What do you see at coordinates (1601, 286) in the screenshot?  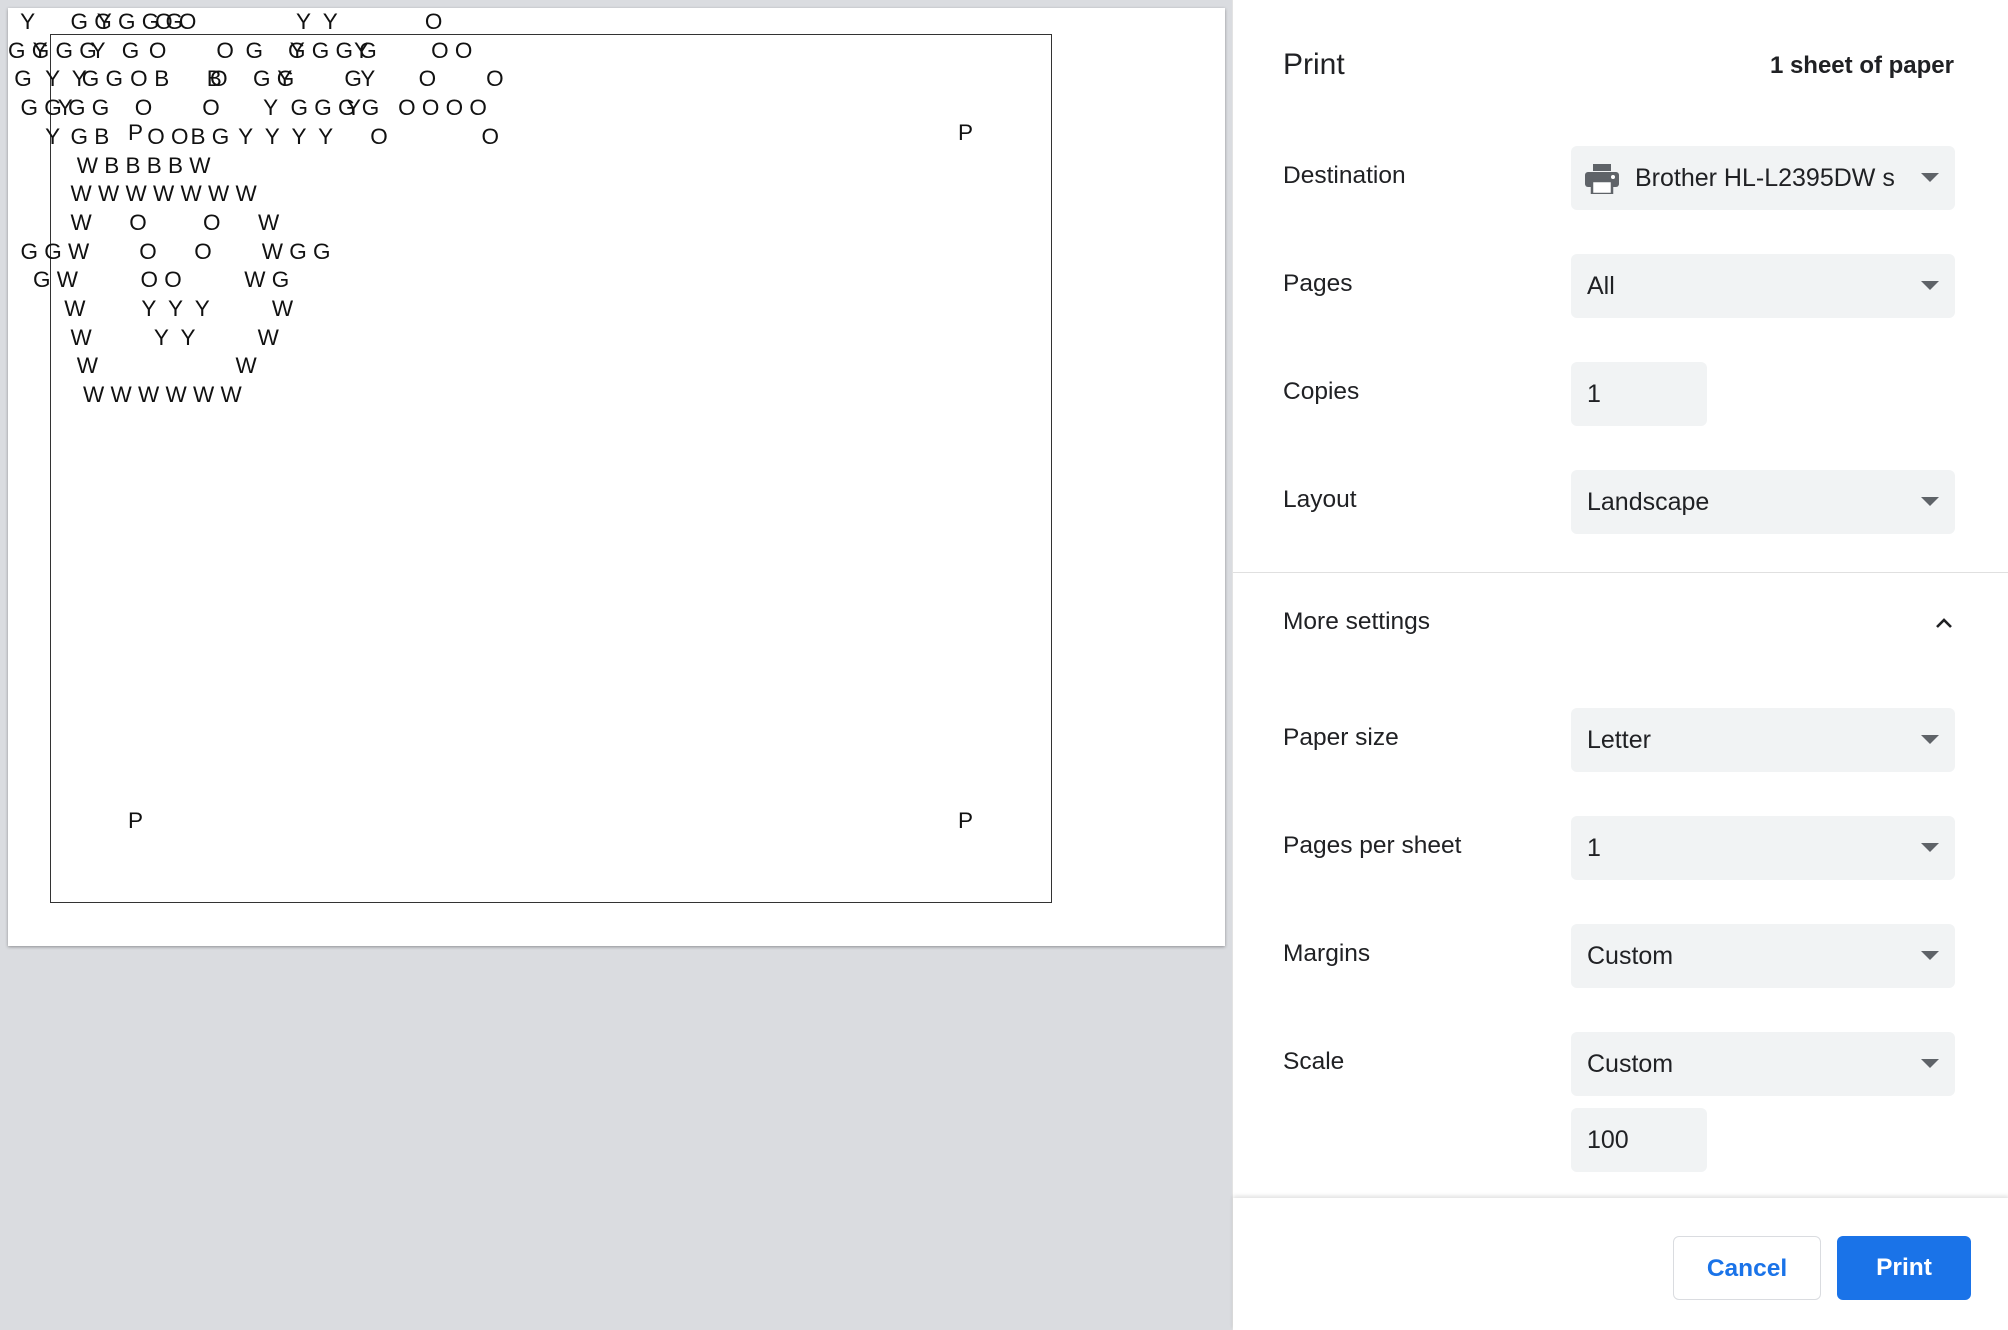 I see `pages-value: All` at bounding box center [1601, 286].